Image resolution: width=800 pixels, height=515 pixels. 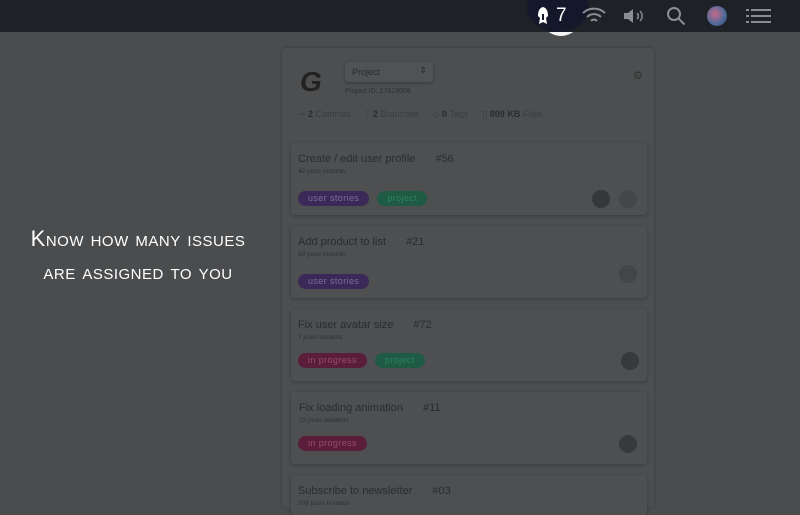 I want to click on issue-number: #72, so click(x=422, y=325).